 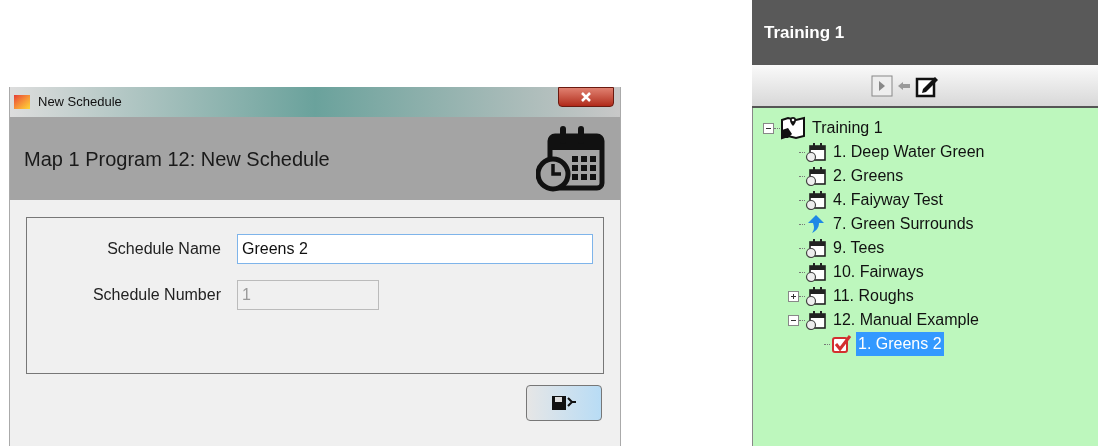 What do you see at coordinates (904, 85) in the screenshot?
I see `arrow-left-icon` at bounding box center [904, 85].